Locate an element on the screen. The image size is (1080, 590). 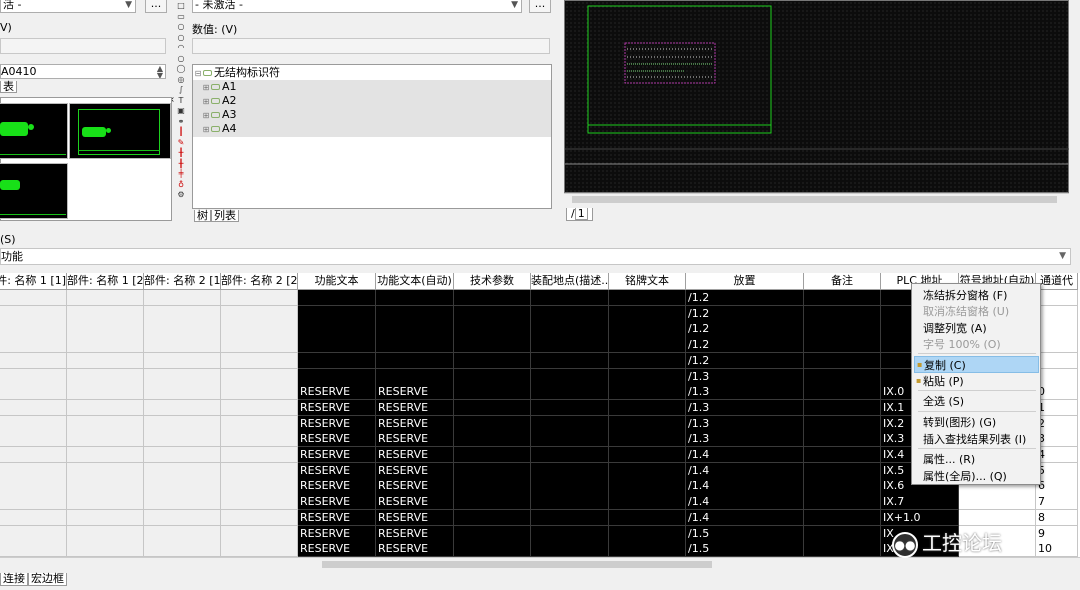
context-menu-item: 转到(图形) (G) is located at coordinates (976, 422).